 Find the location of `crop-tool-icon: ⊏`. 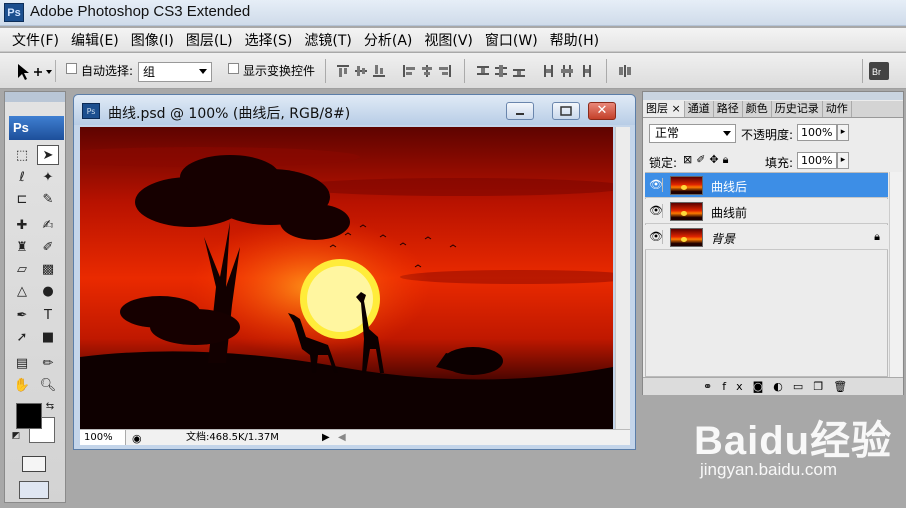

crop-tool-icon: ⊏ is located at coordinates (22, 200).